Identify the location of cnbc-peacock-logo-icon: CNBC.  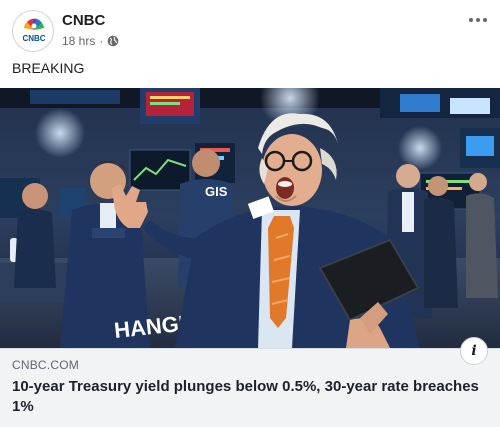
(34, 30).